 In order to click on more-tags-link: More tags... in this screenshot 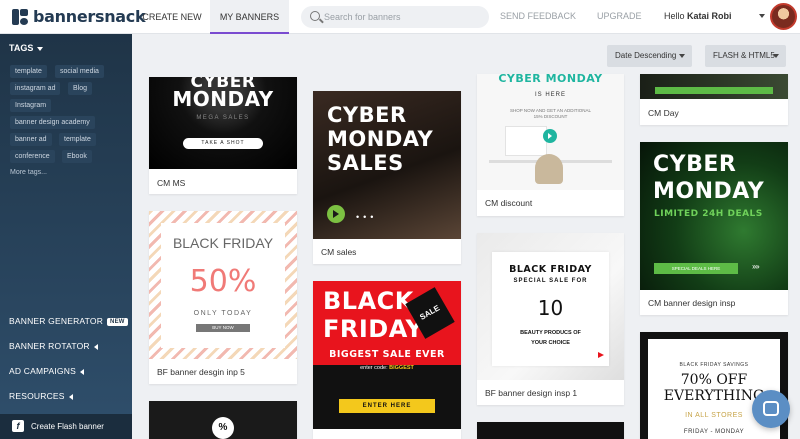, I will do `click(28, 172)`.